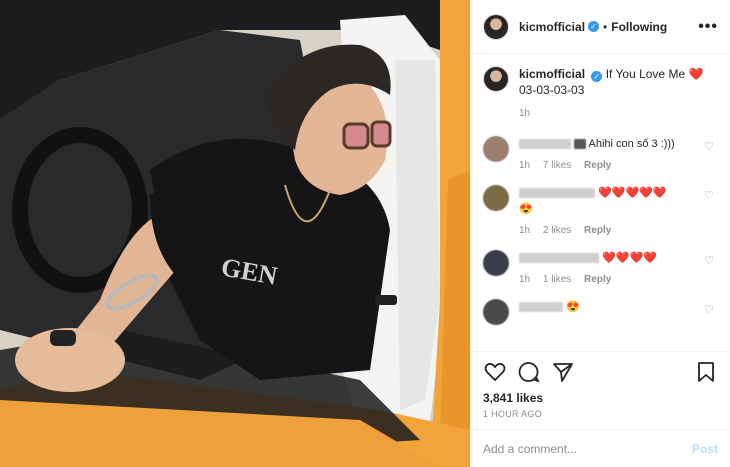  What do you see at coordinates (629, 258) in the screenshot?
I see `comment-text: ❤️❤️❤️❤️` at bounding box center [629, 258].